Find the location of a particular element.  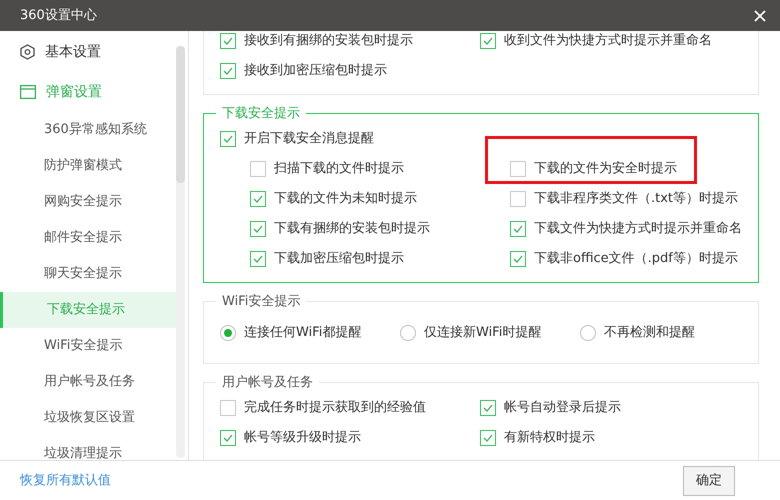

group-title: WiFi安全提示 is located at coordinates (261, 301).